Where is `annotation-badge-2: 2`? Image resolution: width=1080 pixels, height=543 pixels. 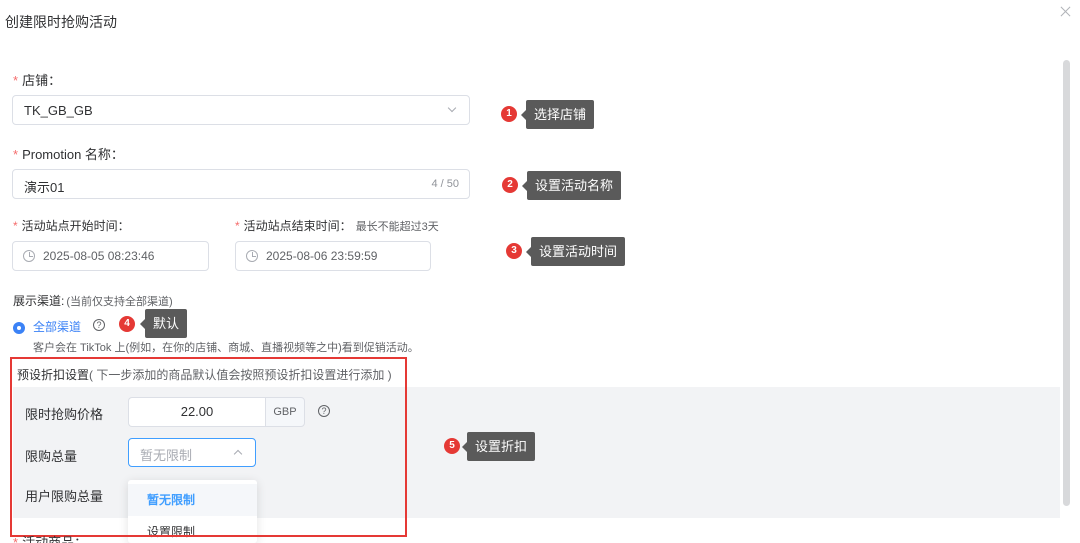
annotation-badge-2: 2 is located at coordinates (510, 185).